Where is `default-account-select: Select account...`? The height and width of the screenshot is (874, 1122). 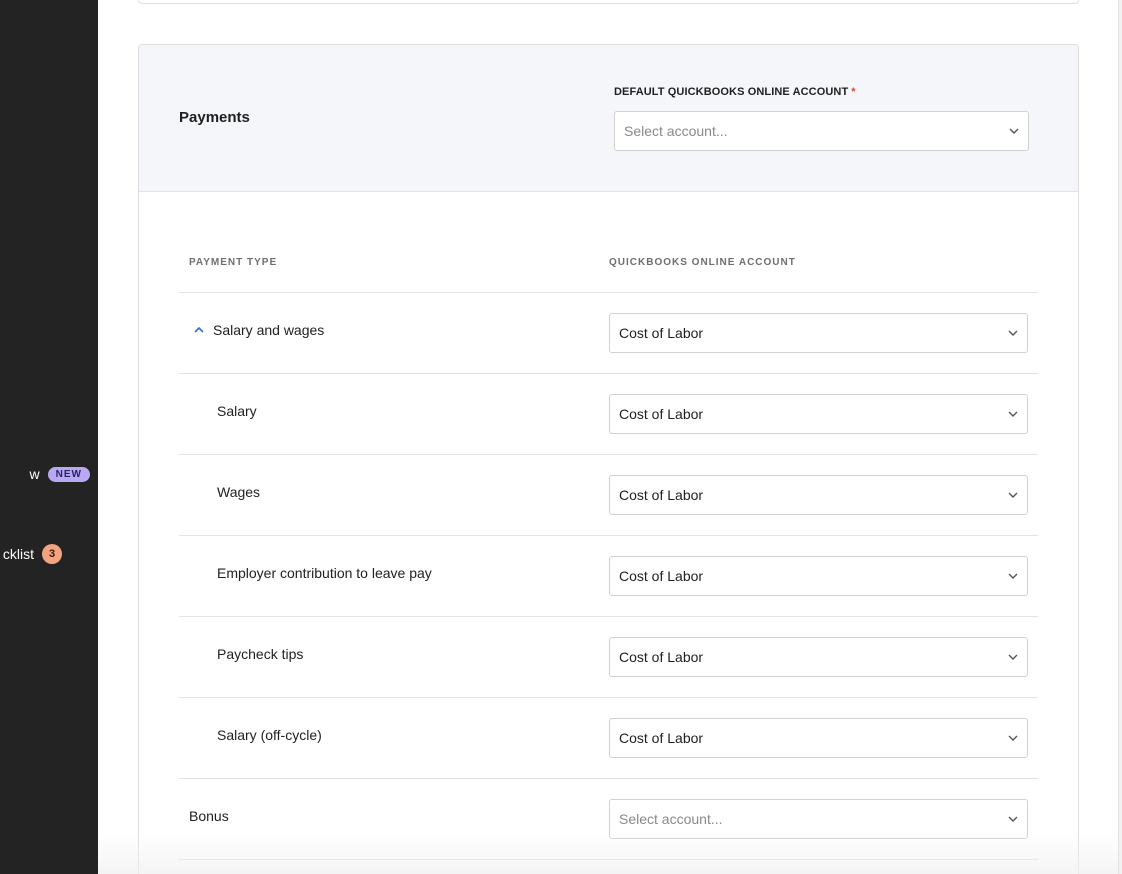 default-account-select: Select account... is located at coordinates (821, 131).